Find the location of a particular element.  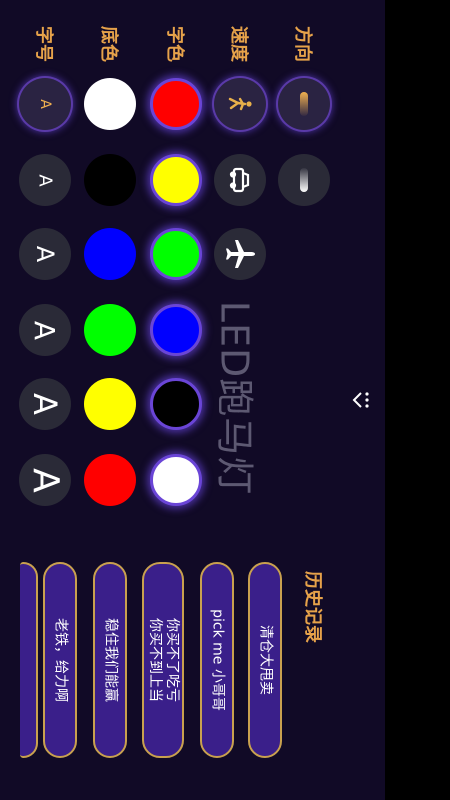

font-size-option-4: A is located at coordinates (45, 330).